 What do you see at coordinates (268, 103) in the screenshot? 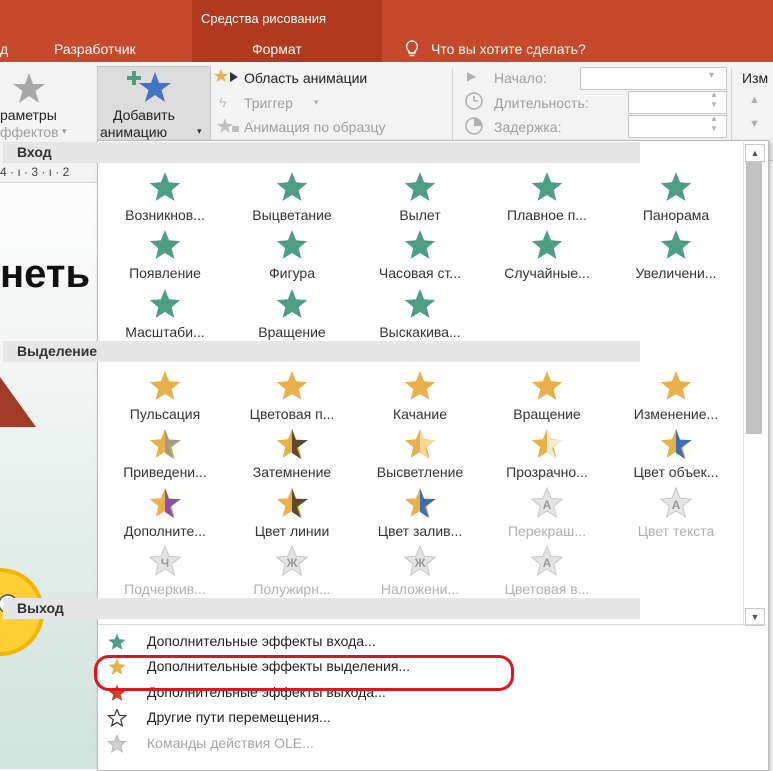
I see `trigger-button: Триггер` at bounding box center [268, 103].